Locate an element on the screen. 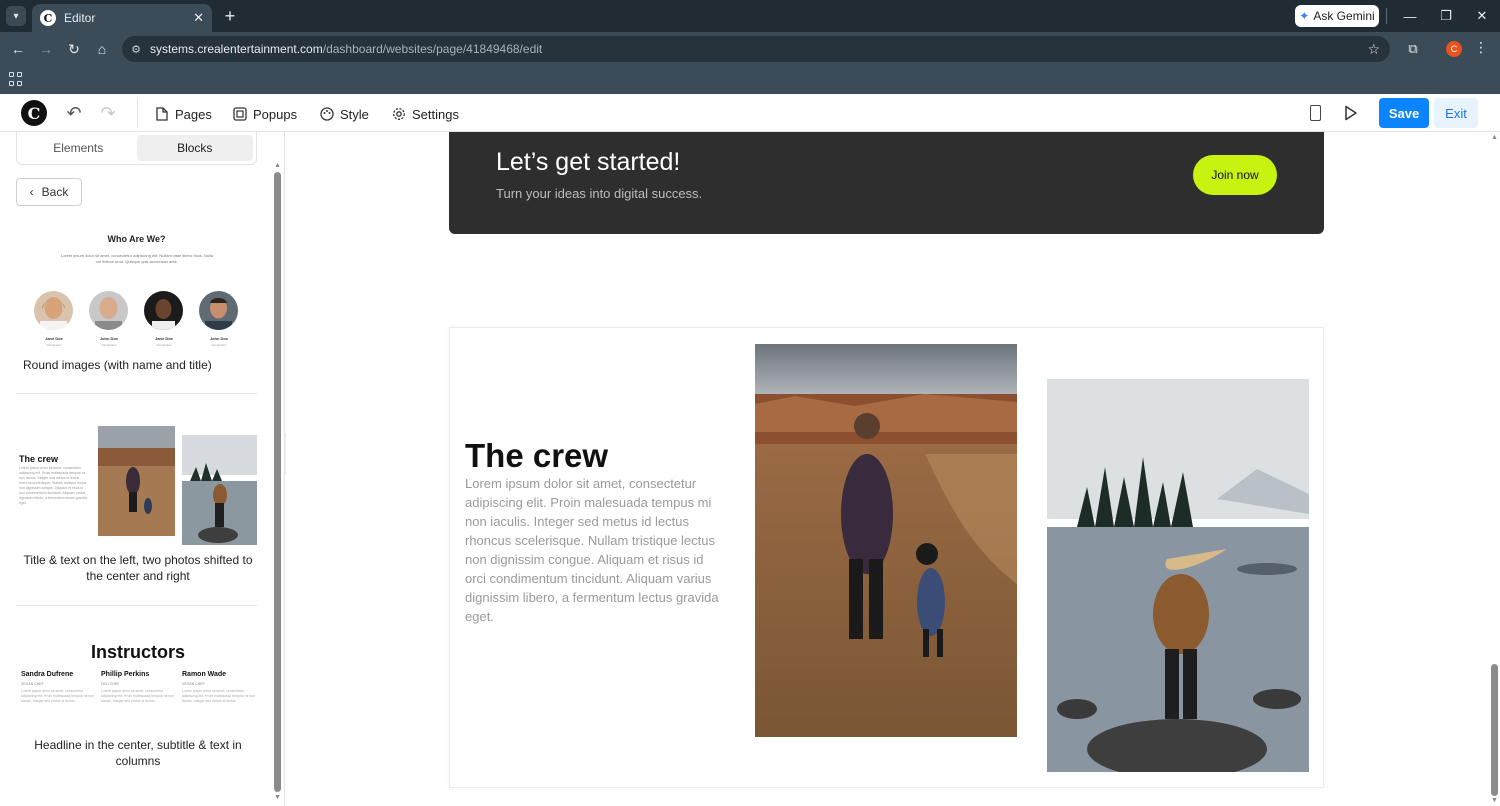 The height and width of the screenshot is (806, 1500). preview-photo-lake is located at coordinates (219, 490).